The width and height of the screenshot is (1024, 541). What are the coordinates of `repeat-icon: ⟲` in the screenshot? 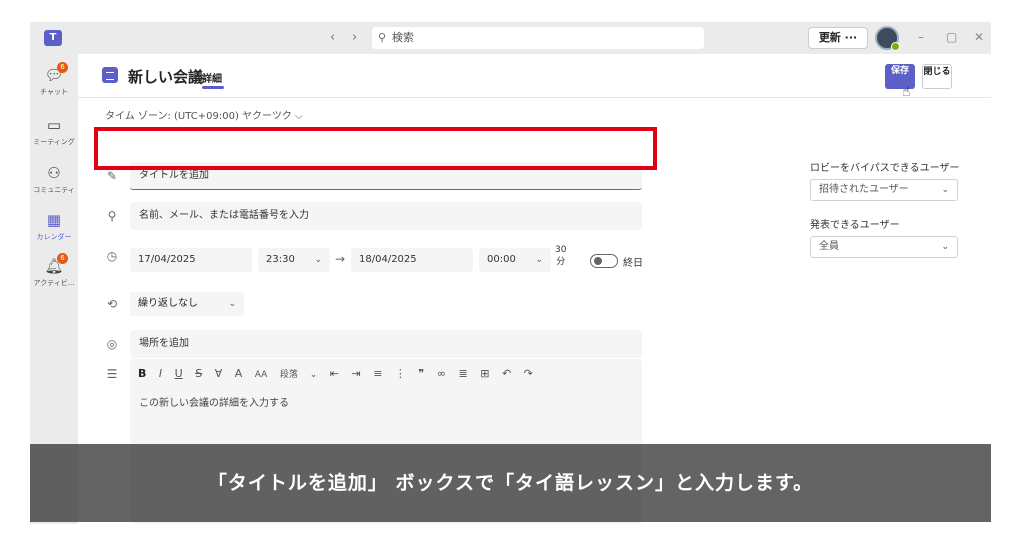 It's located at (112, 304).